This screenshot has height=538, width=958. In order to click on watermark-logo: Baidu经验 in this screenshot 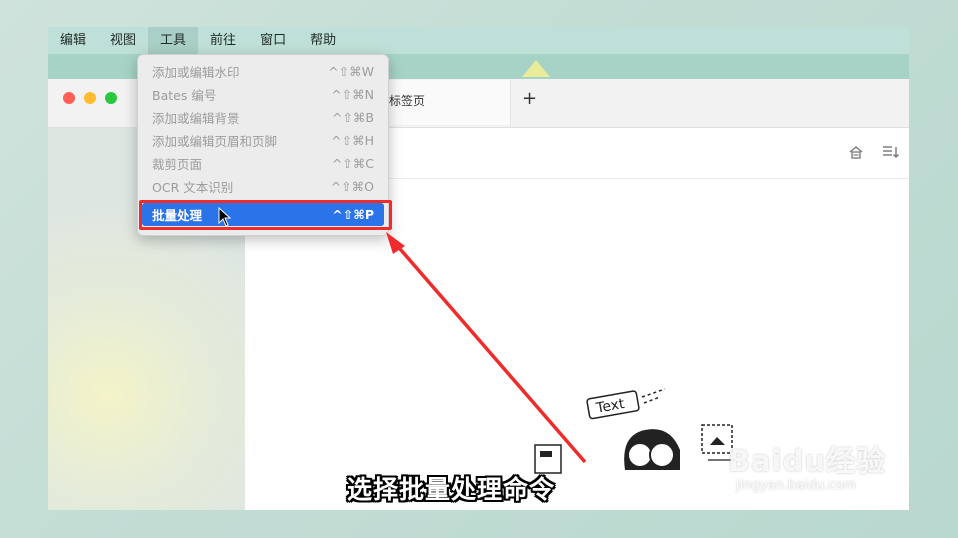, I will do `click(807, 461)`.